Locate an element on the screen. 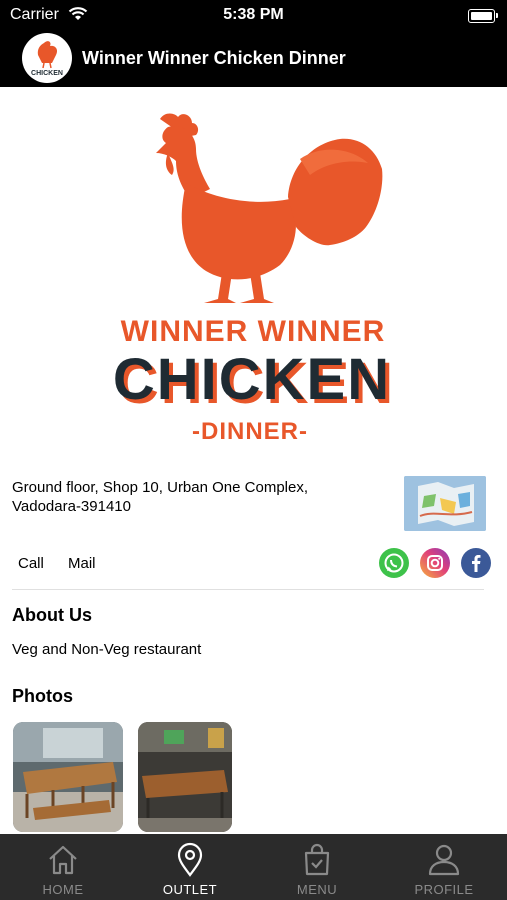  page-title: Winner Winner Chicken Dinner is located at coordinates (214, 58).